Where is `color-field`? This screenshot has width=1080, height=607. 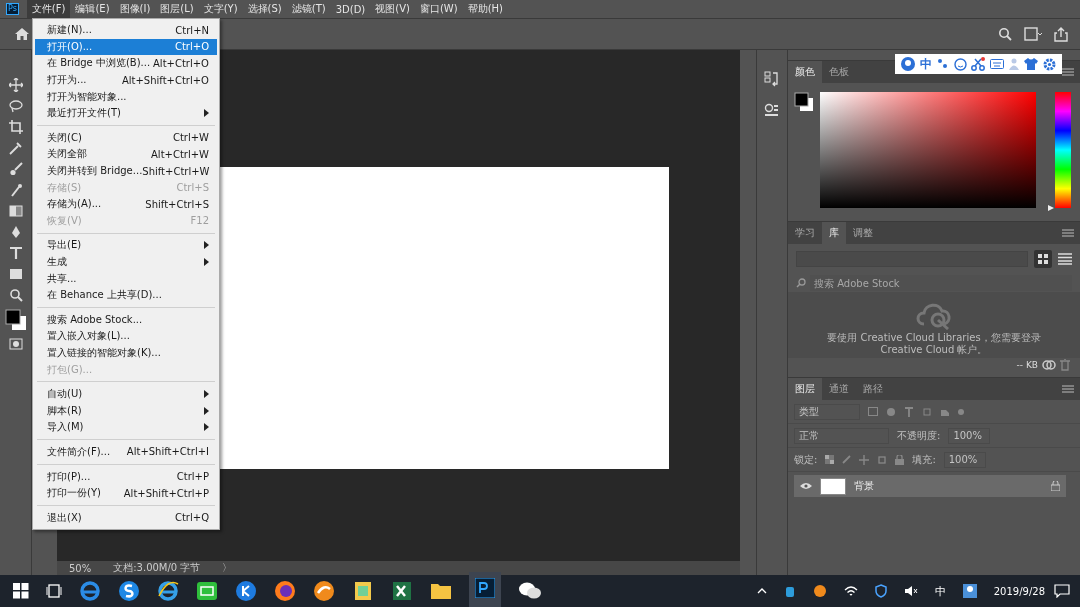 color-field is located at coordinates (928, 150).